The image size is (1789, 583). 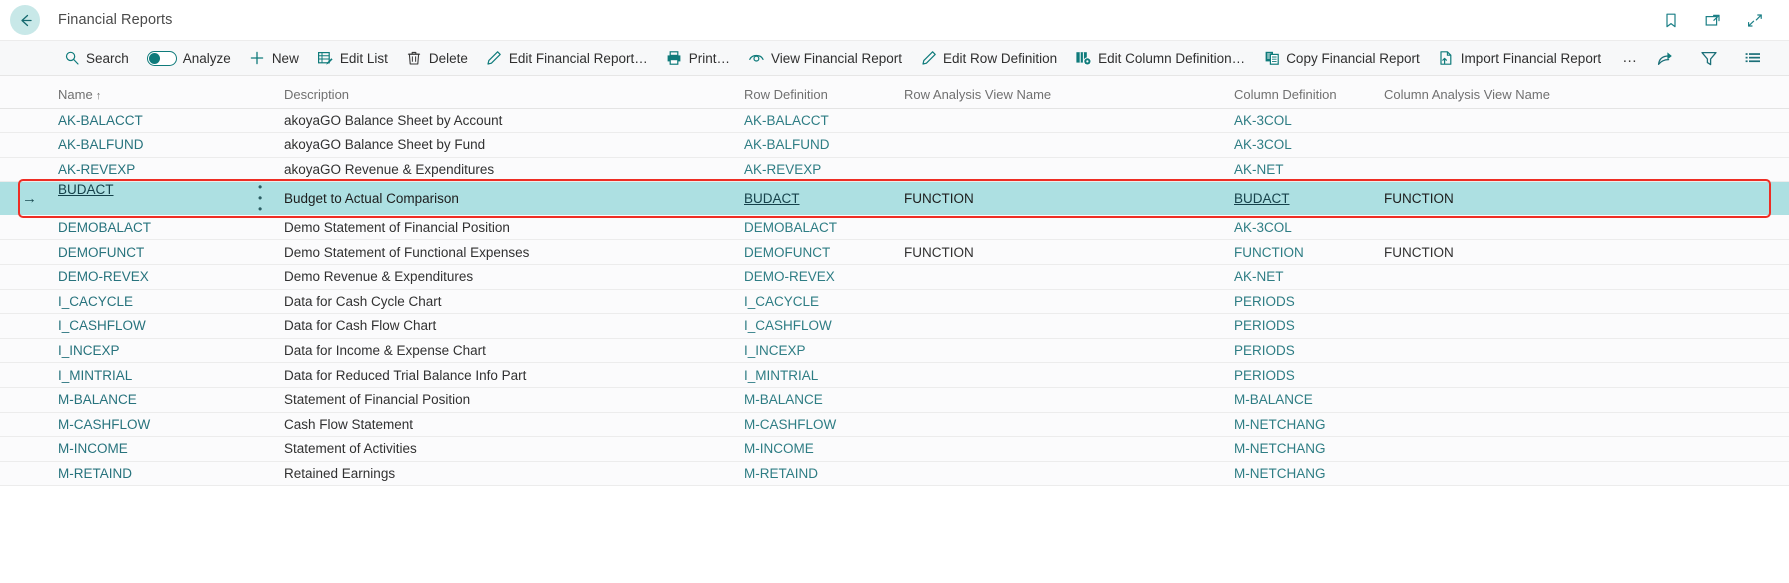 What do you see at coordinates (514, 302) in the screenshot?
I see `cell-description: Data for Cash Cycle Chart` at bounding box center [514, 302].